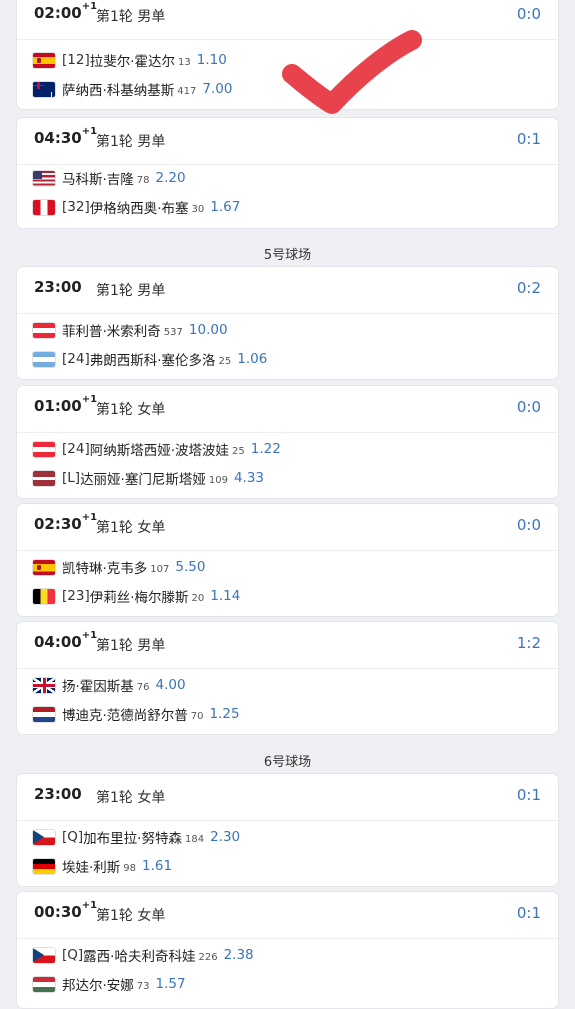  Describe the element at coordinates (225, 837) in the screenshot. I see `player-odds: 2.30` at that location.